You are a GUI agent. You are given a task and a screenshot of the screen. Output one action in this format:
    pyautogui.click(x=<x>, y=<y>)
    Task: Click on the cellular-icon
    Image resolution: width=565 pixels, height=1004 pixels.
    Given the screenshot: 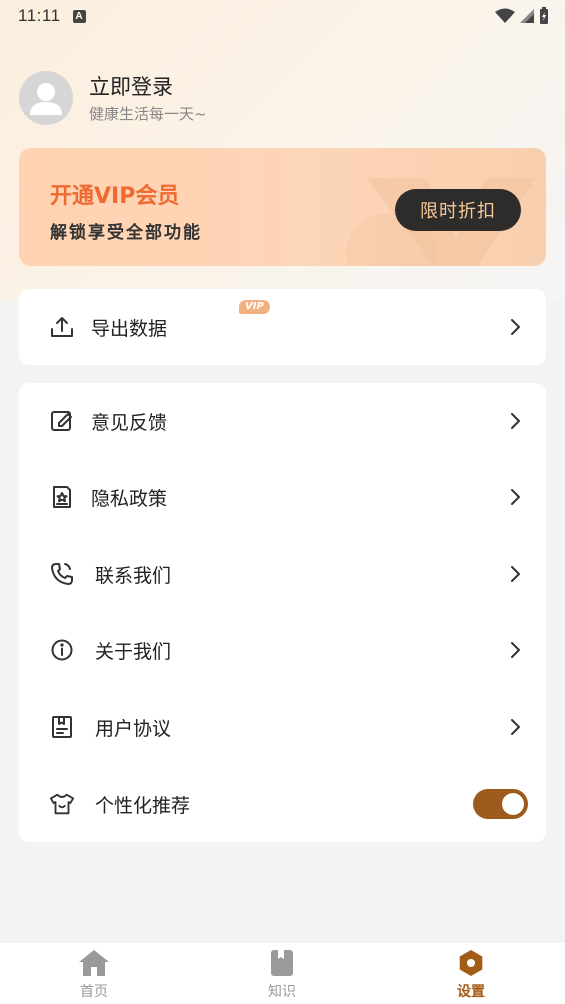 What is the action you would take?
    pyautogui.click(x=527, y=16)
    